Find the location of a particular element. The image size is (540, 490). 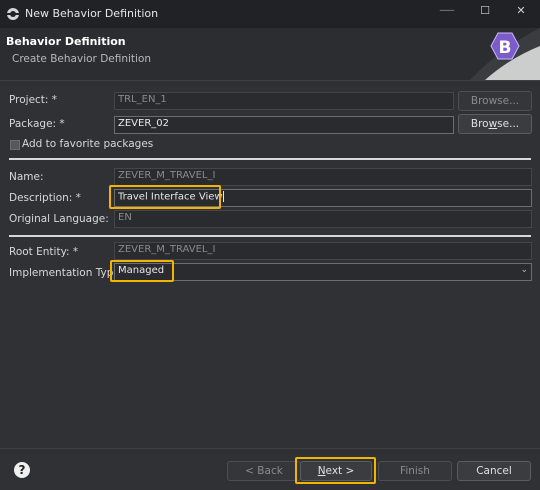

finish-button: Finish is located at coordinates (415, 471).